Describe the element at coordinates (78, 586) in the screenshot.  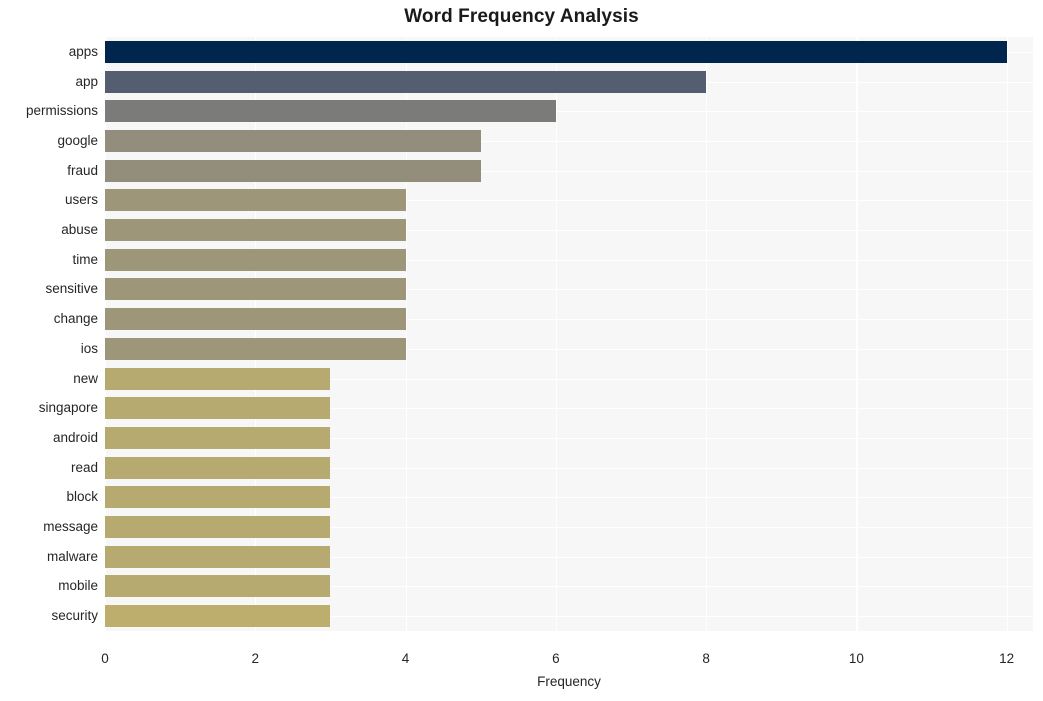
I see `y-tick-label-mobile: mobile` at that location.